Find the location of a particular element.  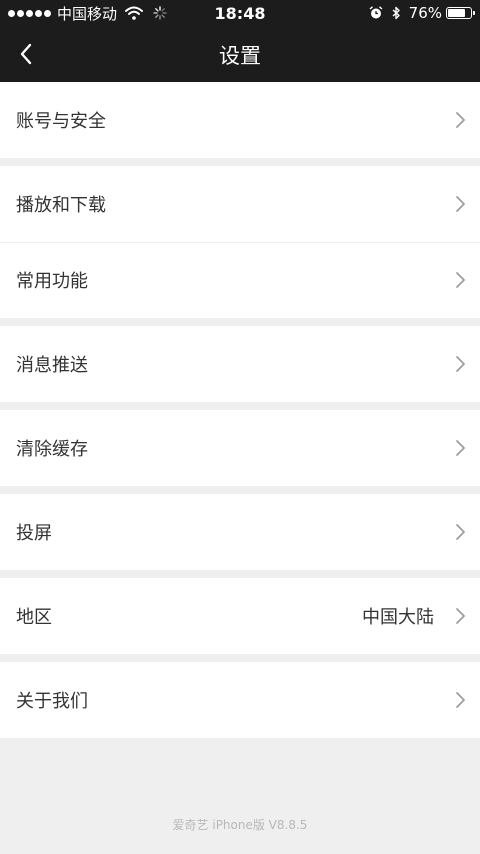

settings-row: 消息推送 is located at coordinates (240, 364).